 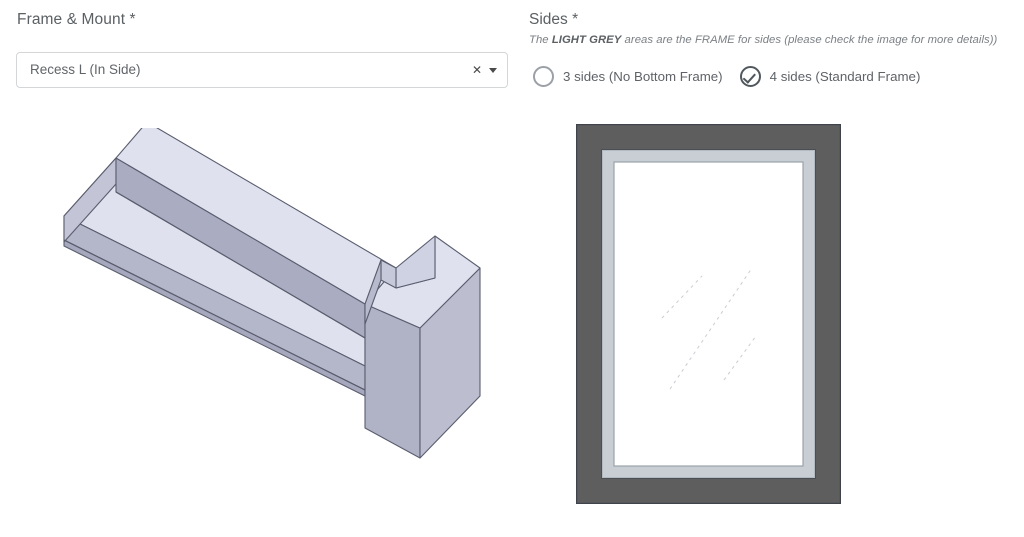 What do you see at coordinates (493, 70) in the screenshot?
I see `chevron-down-icon` at bounding box center [493, 70].